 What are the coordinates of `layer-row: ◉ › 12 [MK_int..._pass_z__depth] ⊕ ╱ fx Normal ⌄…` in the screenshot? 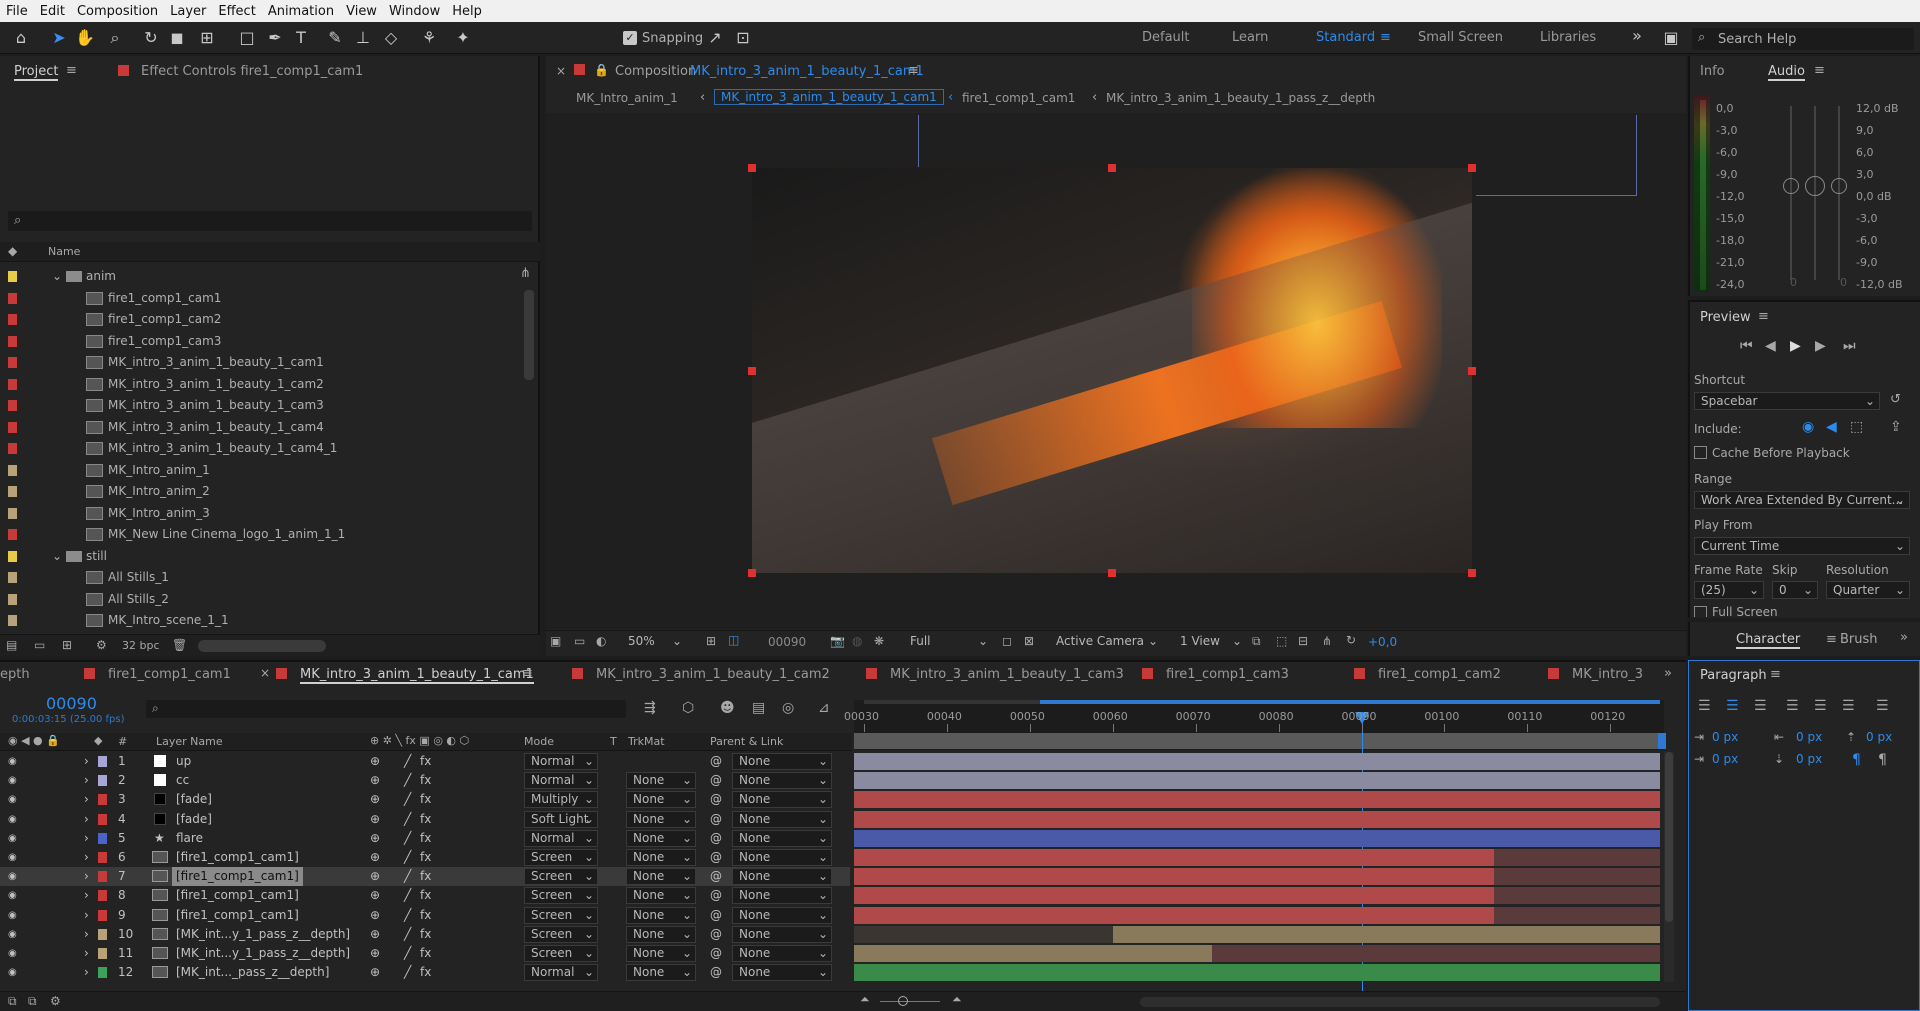 It's located at (425, 972).